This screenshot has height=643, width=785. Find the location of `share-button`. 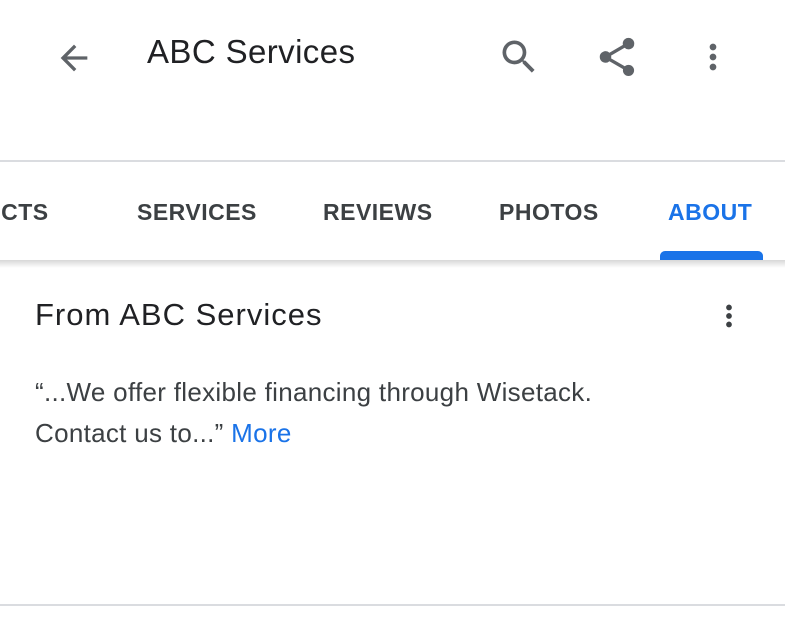

share-button is located at coordinates (617, 57).